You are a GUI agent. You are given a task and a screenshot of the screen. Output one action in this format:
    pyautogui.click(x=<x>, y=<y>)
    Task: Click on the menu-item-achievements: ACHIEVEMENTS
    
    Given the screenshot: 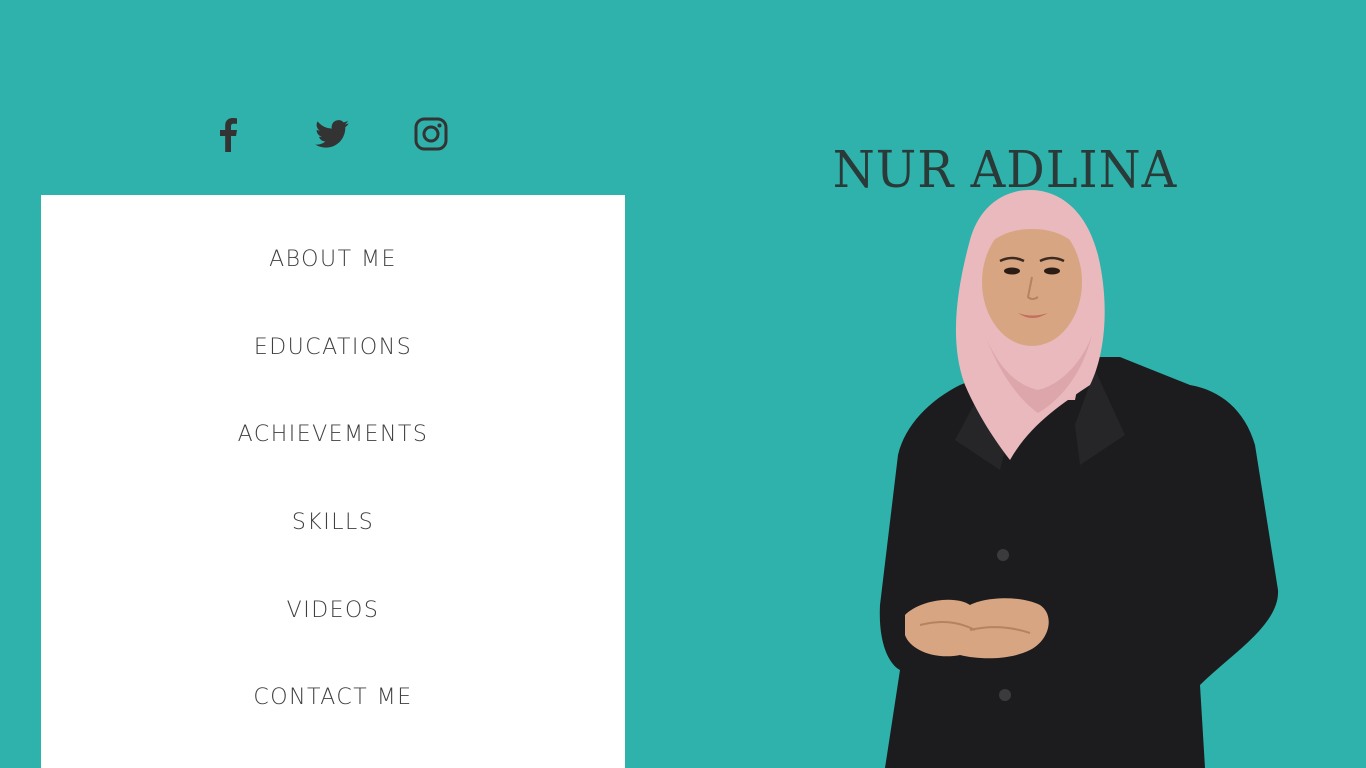 What is the action you would take?
    pyautogui.click(x=333, y=435)
    